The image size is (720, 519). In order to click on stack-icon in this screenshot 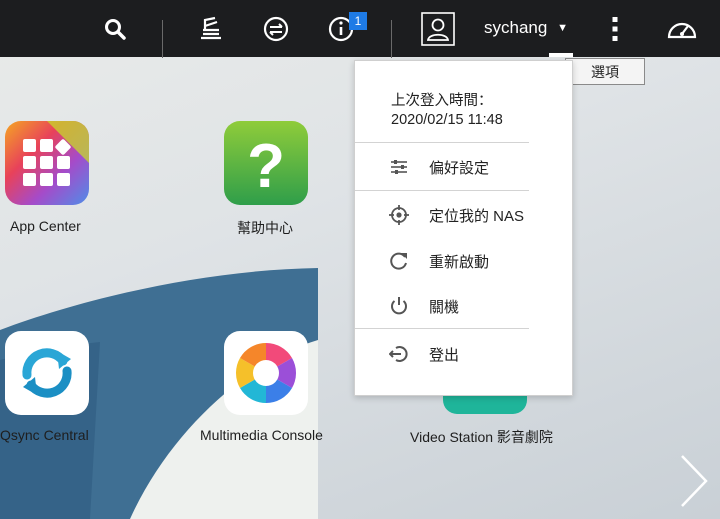, I will do `click(211, 28)`.